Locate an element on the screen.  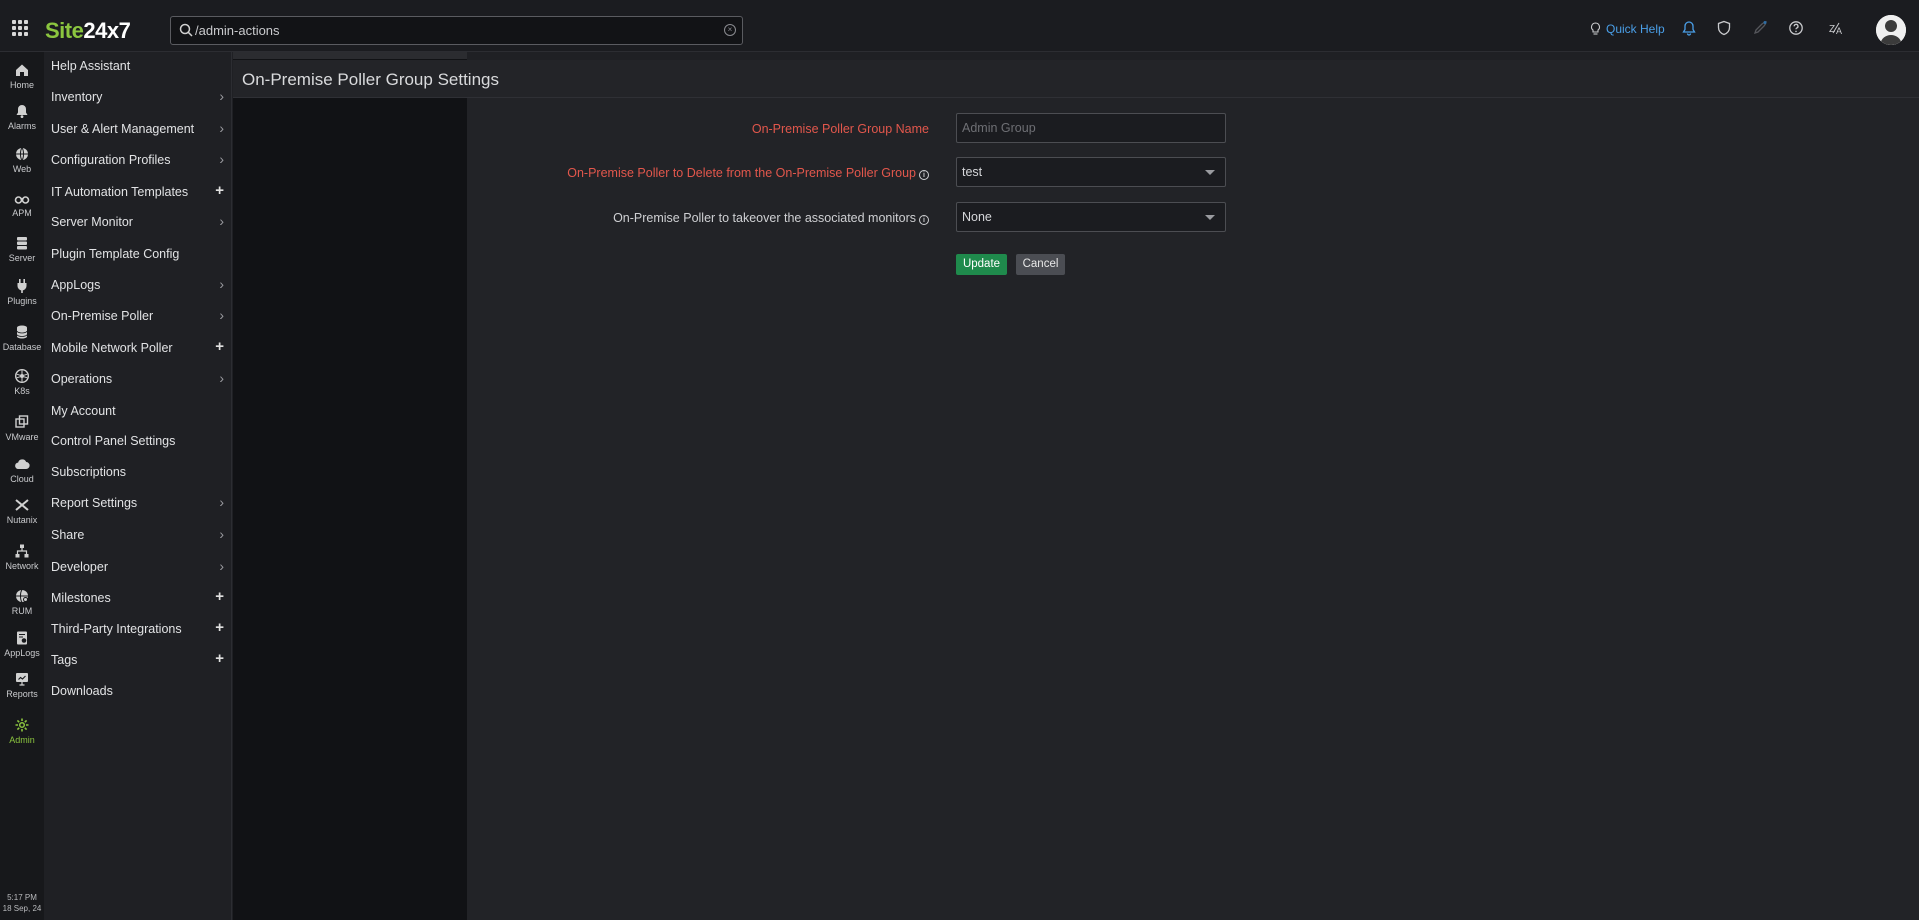
menu-item-developer: Developer › is located at coordinates (138, 567).